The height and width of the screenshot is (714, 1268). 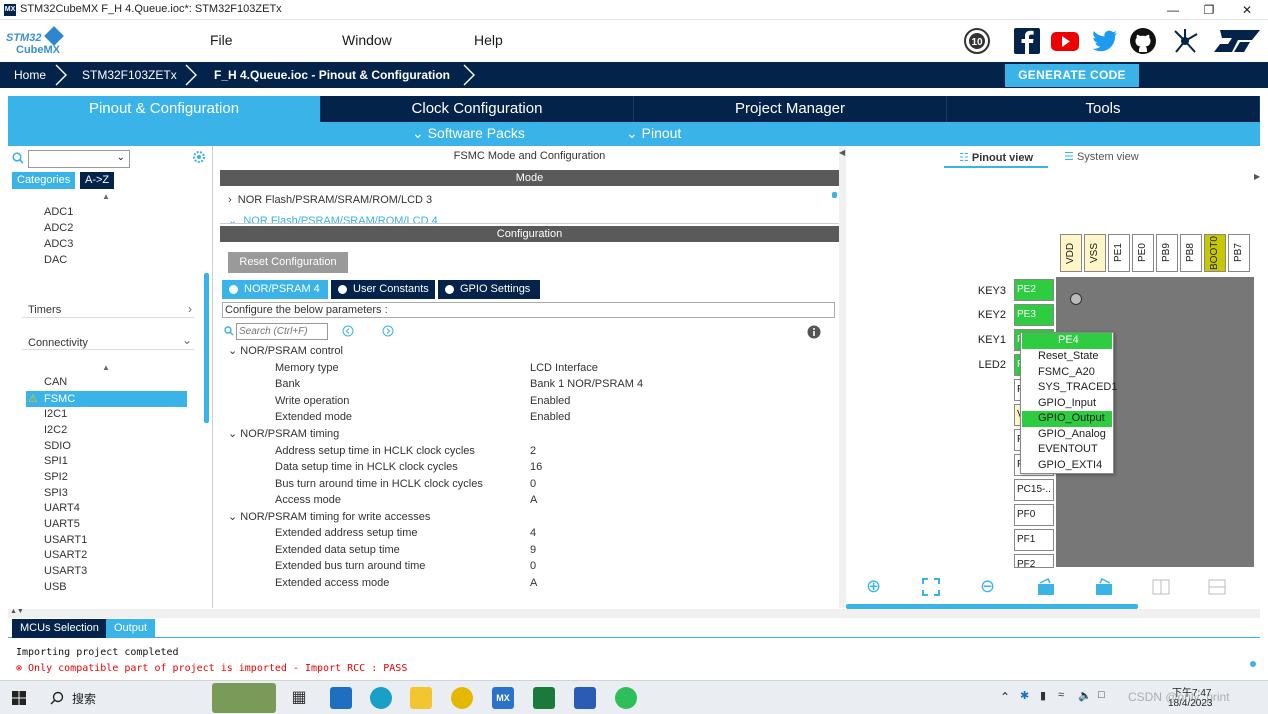 I want to click on edge-browser-icon, so click(x=381, y=698).